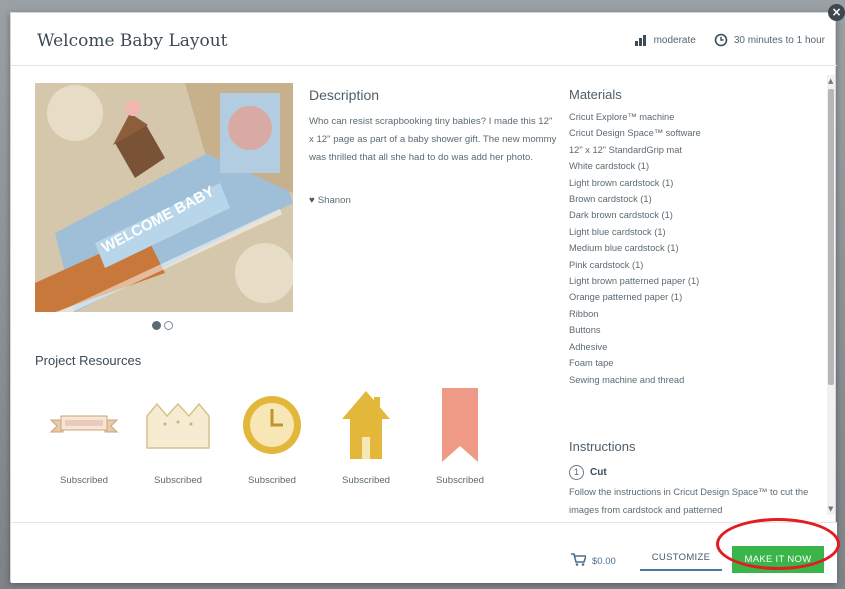  Describe the element at coordinates (84, 425) in the screenshot. I see `ribbon-banner-icon` at that location.